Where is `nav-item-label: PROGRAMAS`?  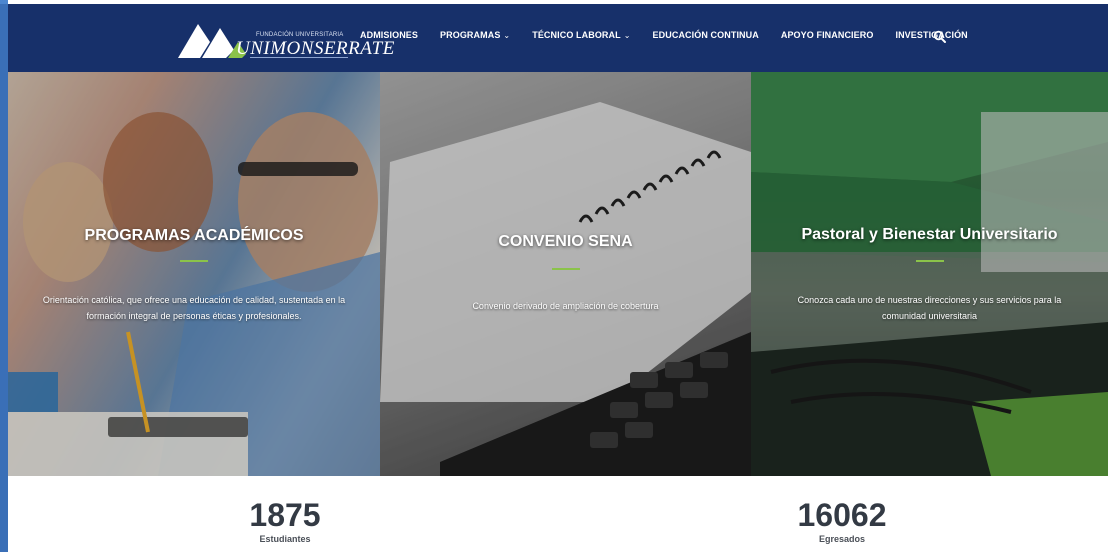
nav-item-label: PROGRAMAS is located at coordinates (470, 35).